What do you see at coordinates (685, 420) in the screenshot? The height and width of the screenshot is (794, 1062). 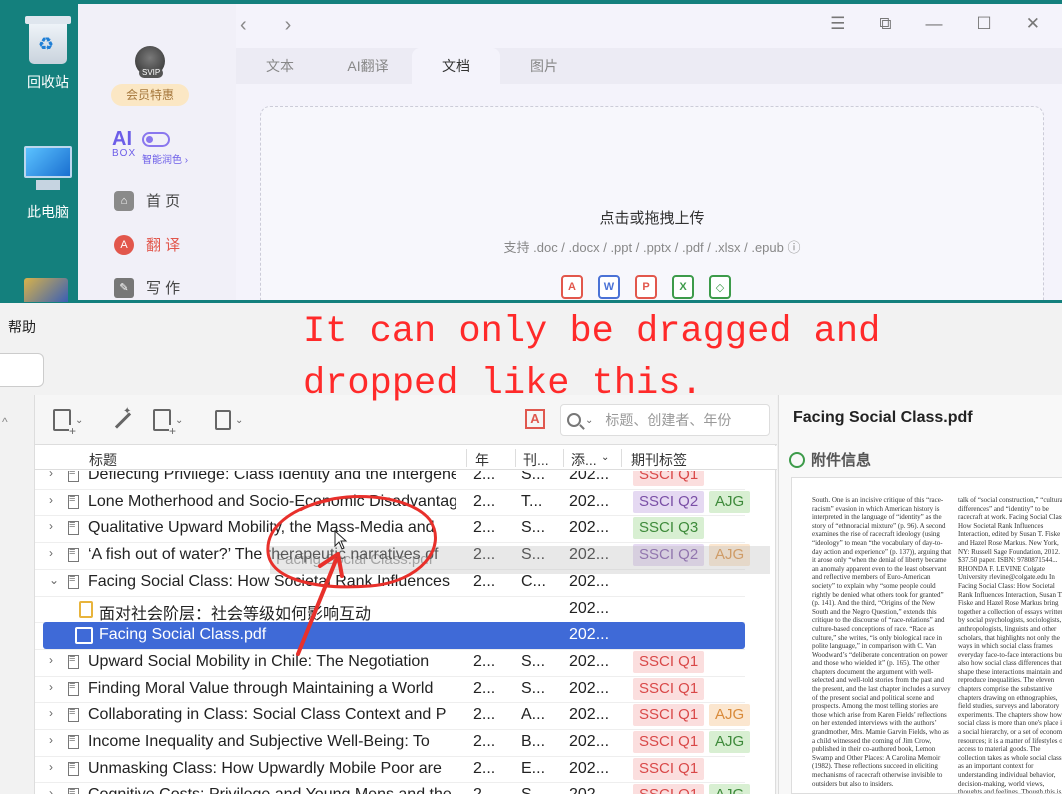 I see `search-input` at bounding box center [685, 420].